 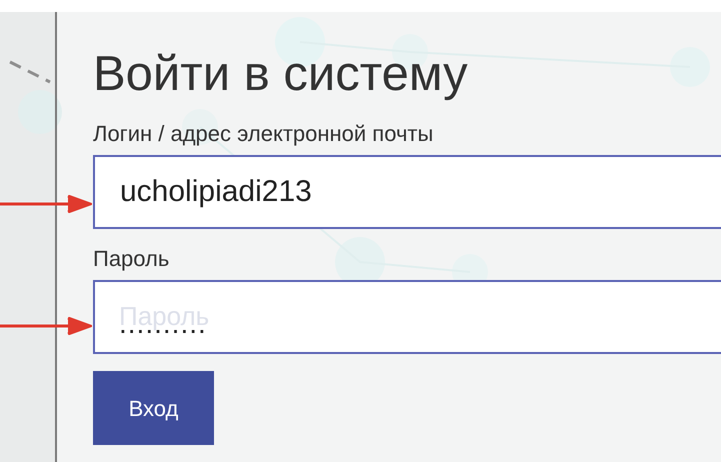 What do you see at coordinates (263, 134) in the screenshot?
I see `field-label: Логин / адрес электронной почты` at bounding box center [263, 134].